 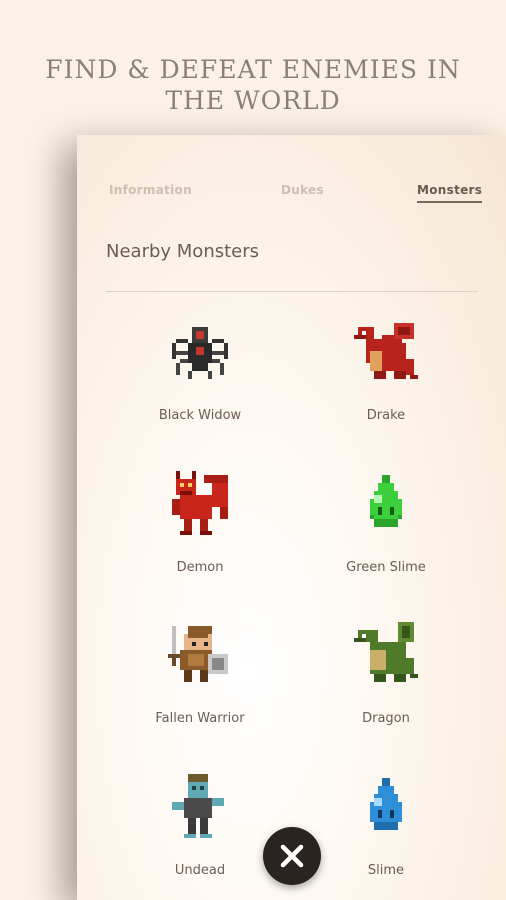 What do you see at coordinates (386, 415) in the screenshot?
I see `monster-name: Drake` at bounding box center [386, 415].